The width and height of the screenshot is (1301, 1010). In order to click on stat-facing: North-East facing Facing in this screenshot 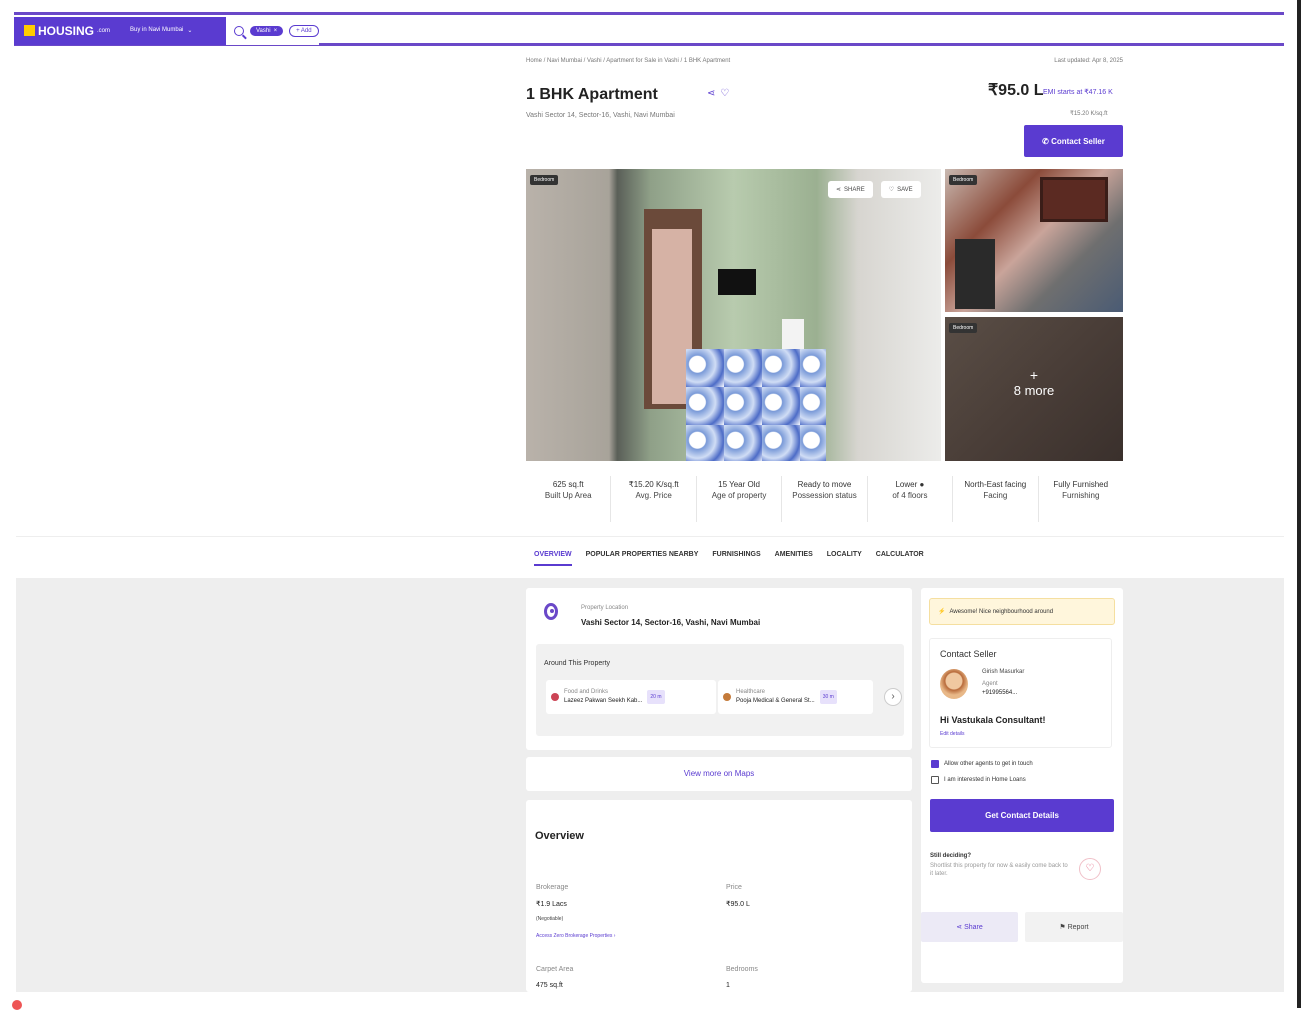, I will do `click(996, 499)`.